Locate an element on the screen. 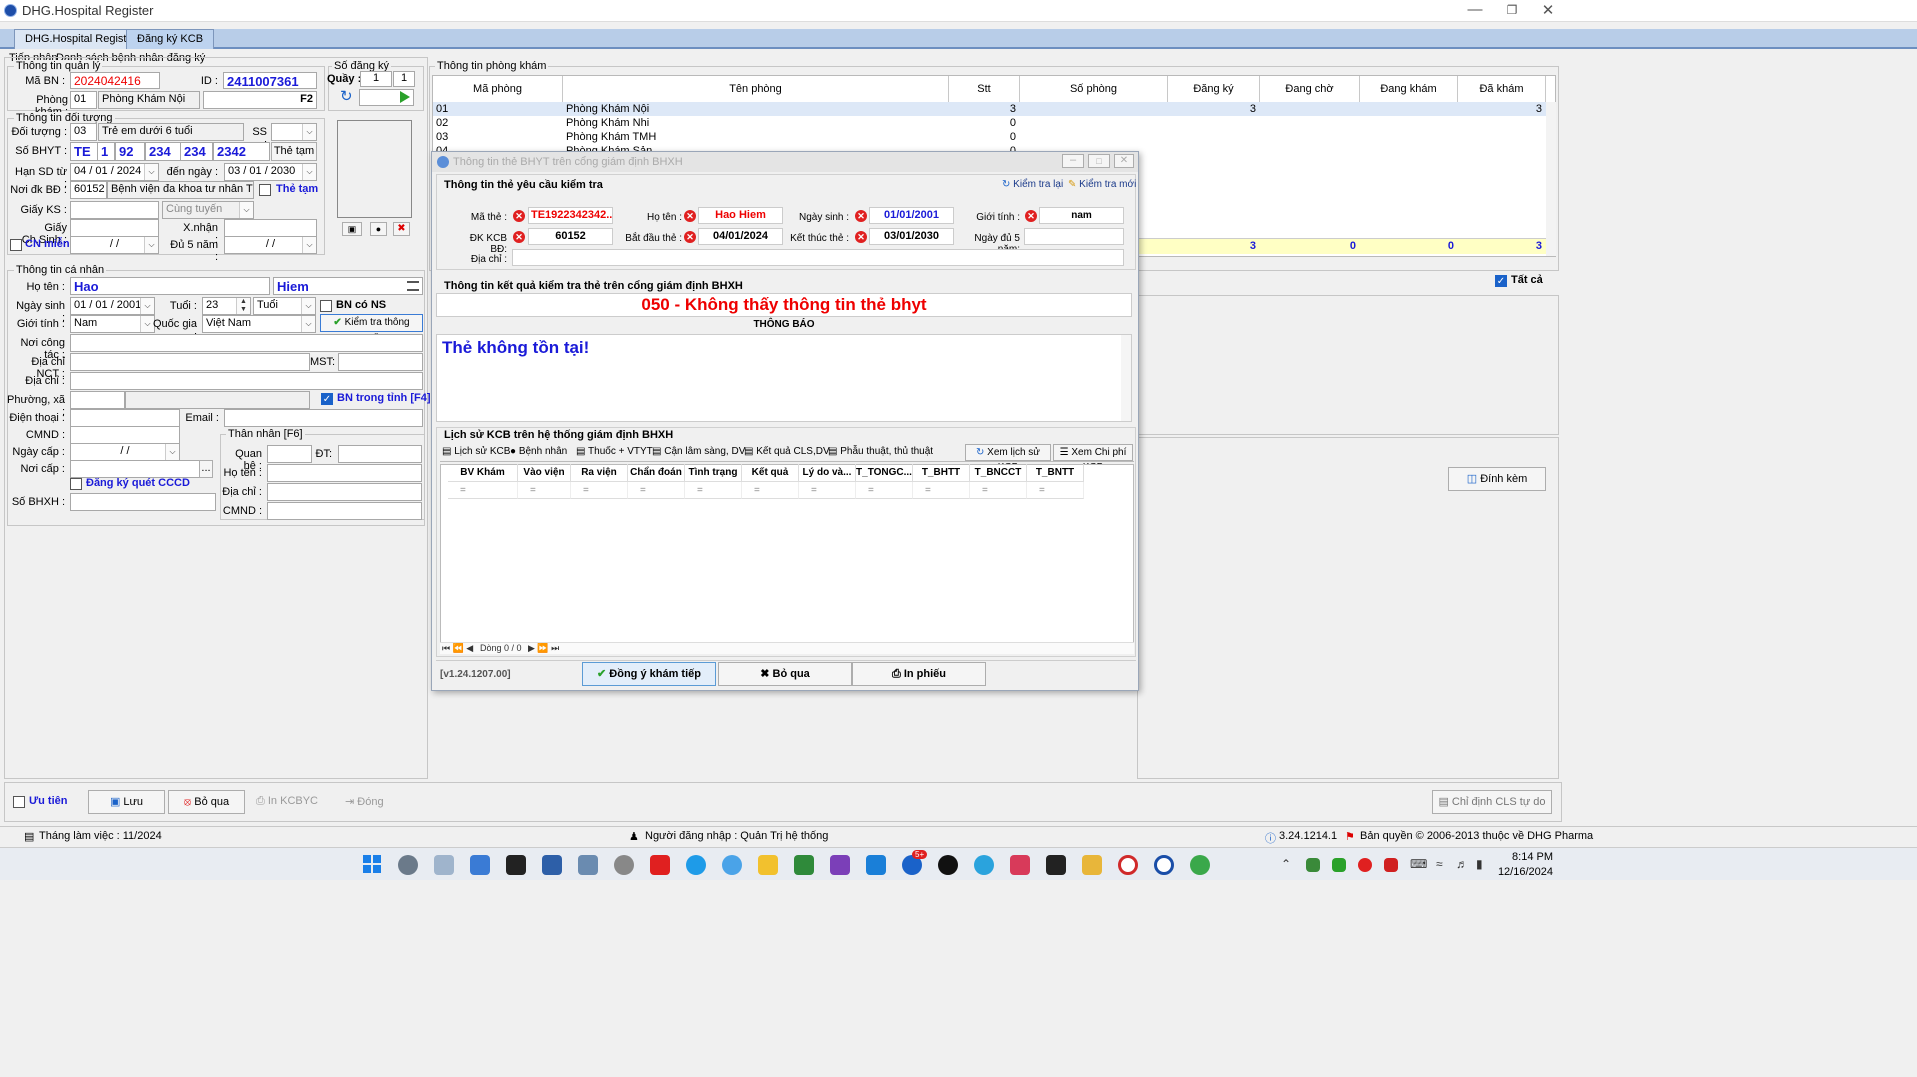  luu-button: ▣ Lưu is located at coordinates (126, 802).